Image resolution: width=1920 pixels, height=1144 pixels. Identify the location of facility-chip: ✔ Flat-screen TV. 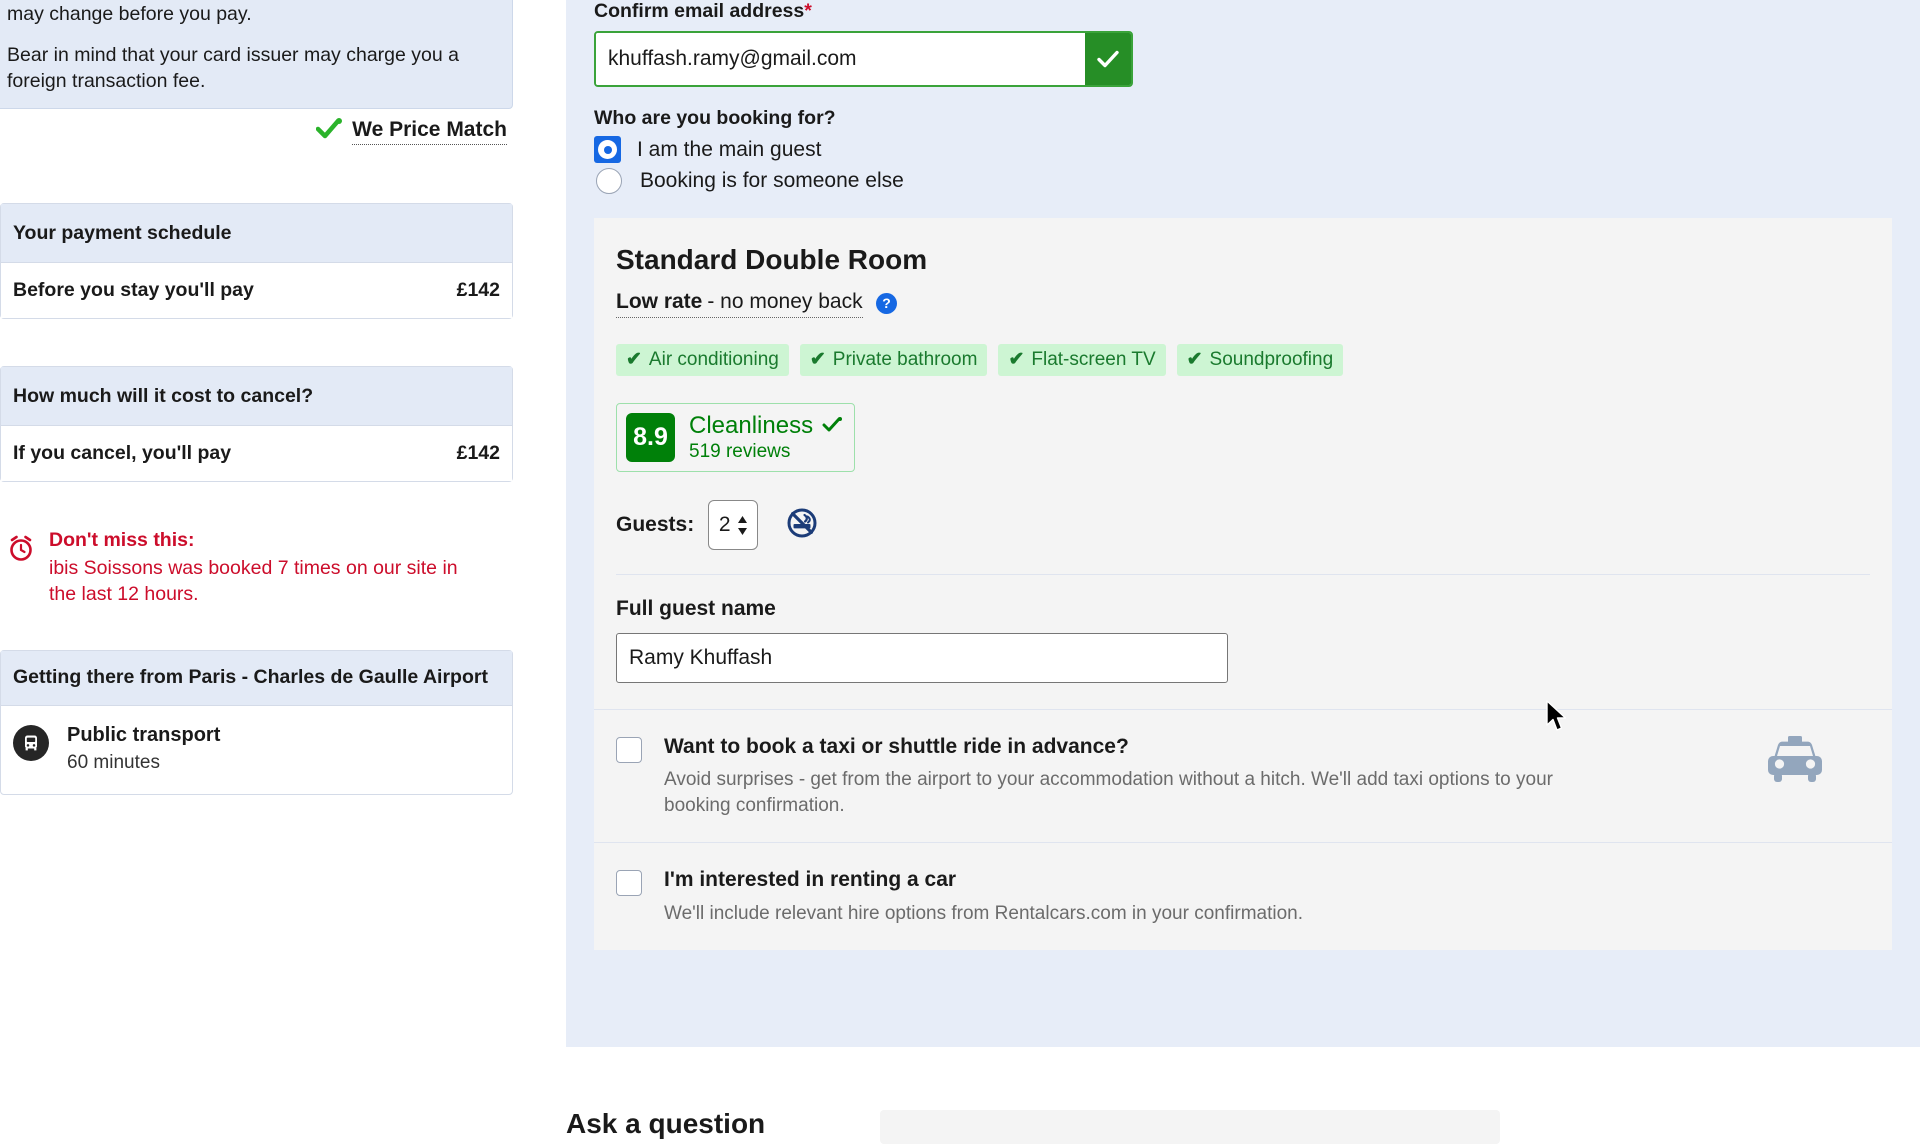
(1082, 360).